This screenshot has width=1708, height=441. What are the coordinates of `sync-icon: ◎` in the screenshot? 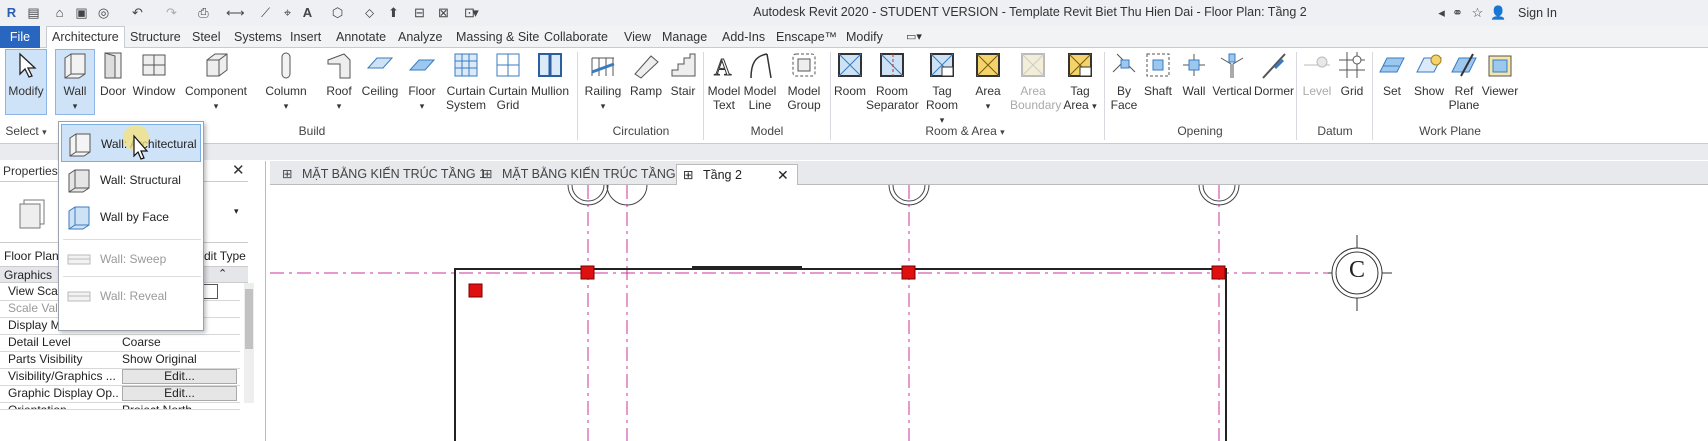 It's located at (103, 12).